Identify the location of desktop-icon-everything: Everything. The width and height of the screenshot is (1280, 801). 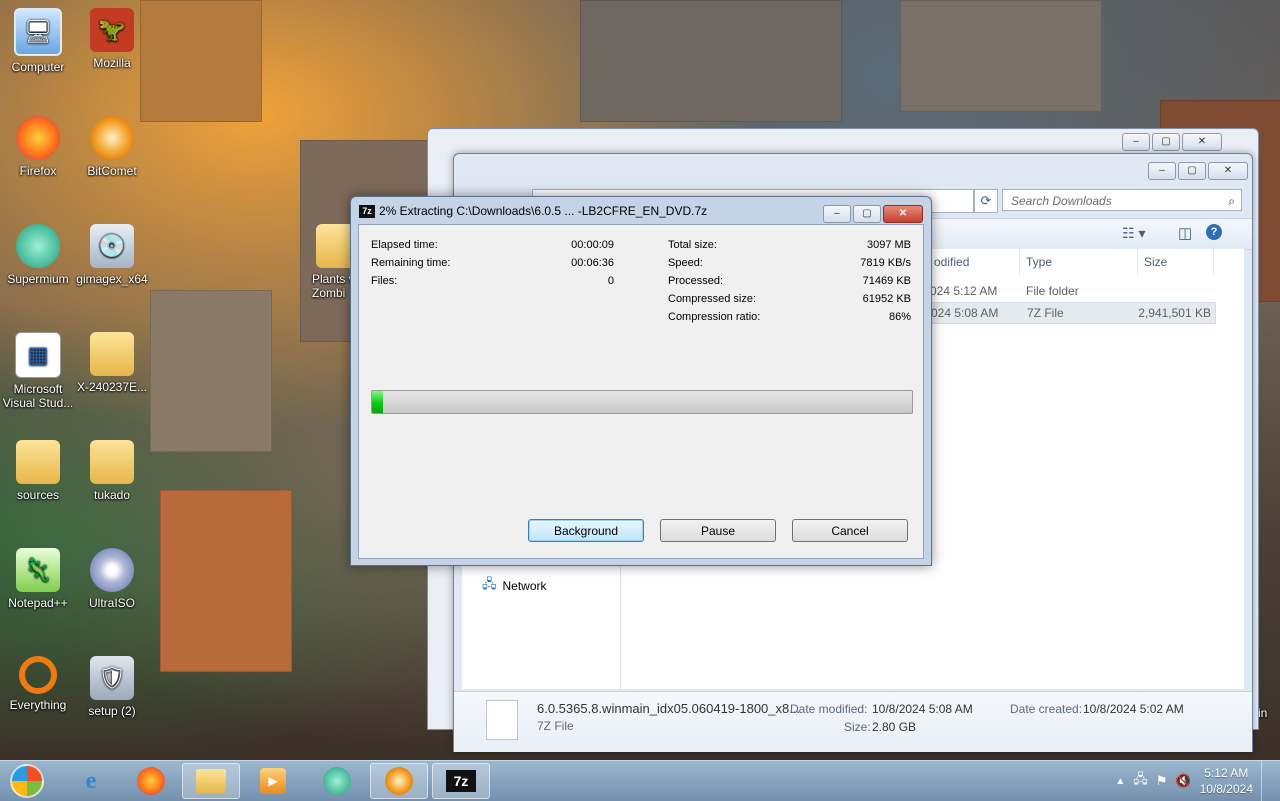
(38, 684).